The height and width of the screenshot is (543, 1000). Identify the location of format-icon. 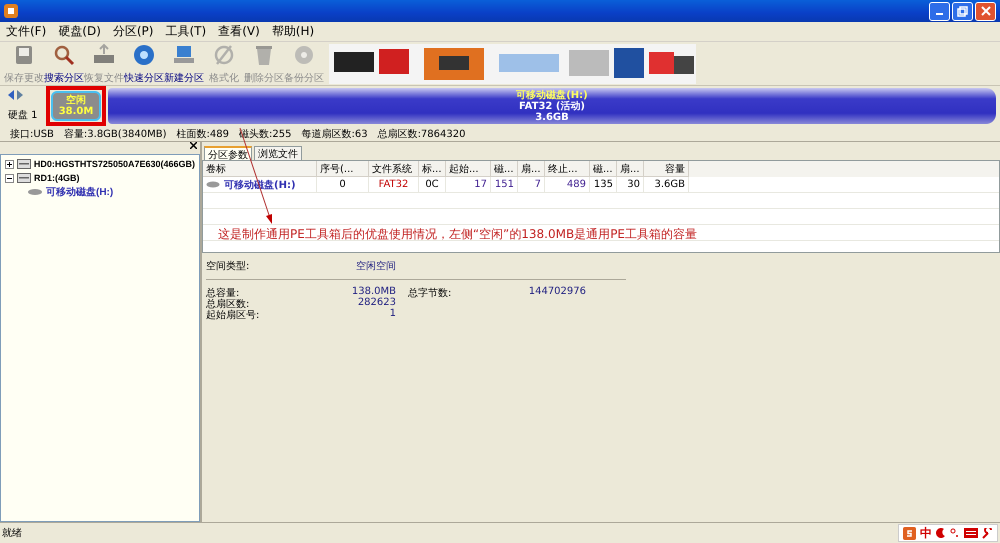
(224, 54).